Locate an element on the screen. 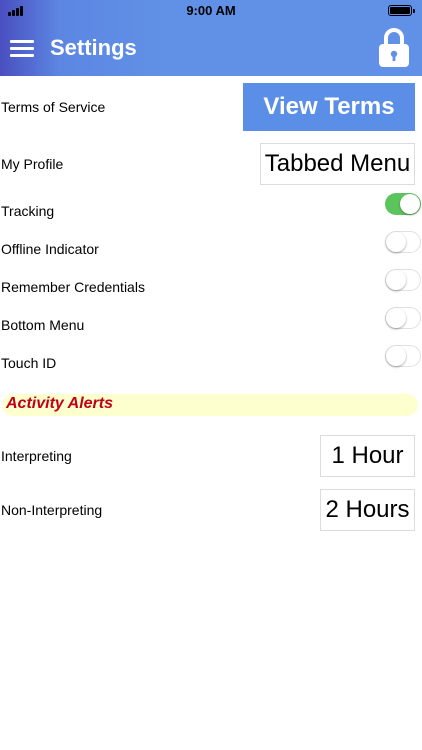  non-interpreting-interval-select: 2 Hours is located at coordinates (367, 510).